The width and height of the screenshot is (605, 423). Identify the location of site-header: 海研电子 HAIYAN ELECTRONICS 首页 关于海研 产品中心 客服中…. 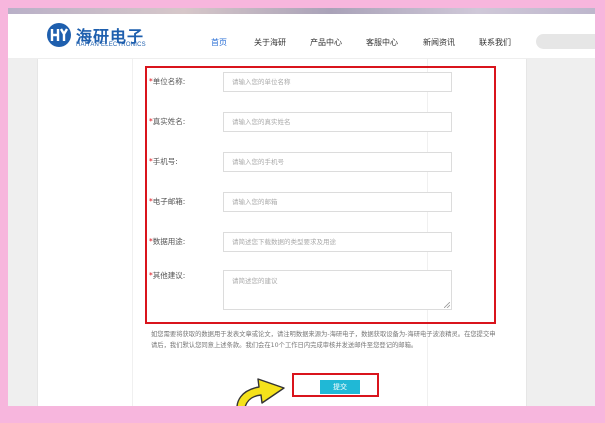
(301, 36).